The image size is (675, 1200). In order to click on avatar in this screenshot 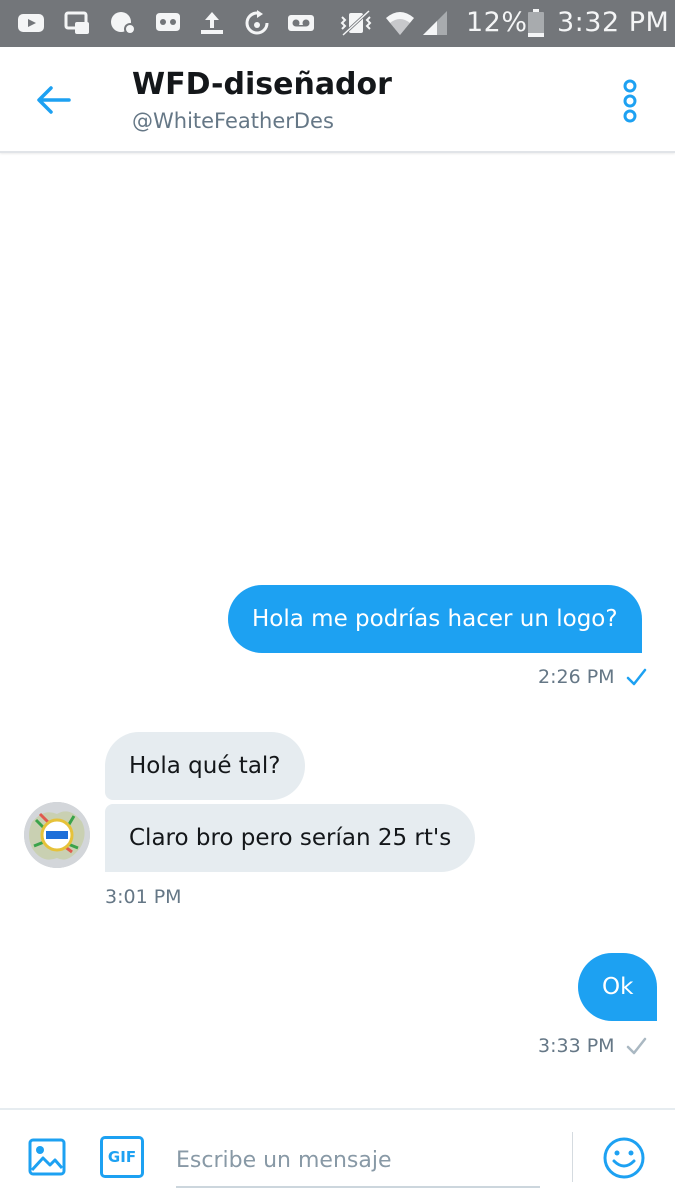, I will do `click(57, 835)`.